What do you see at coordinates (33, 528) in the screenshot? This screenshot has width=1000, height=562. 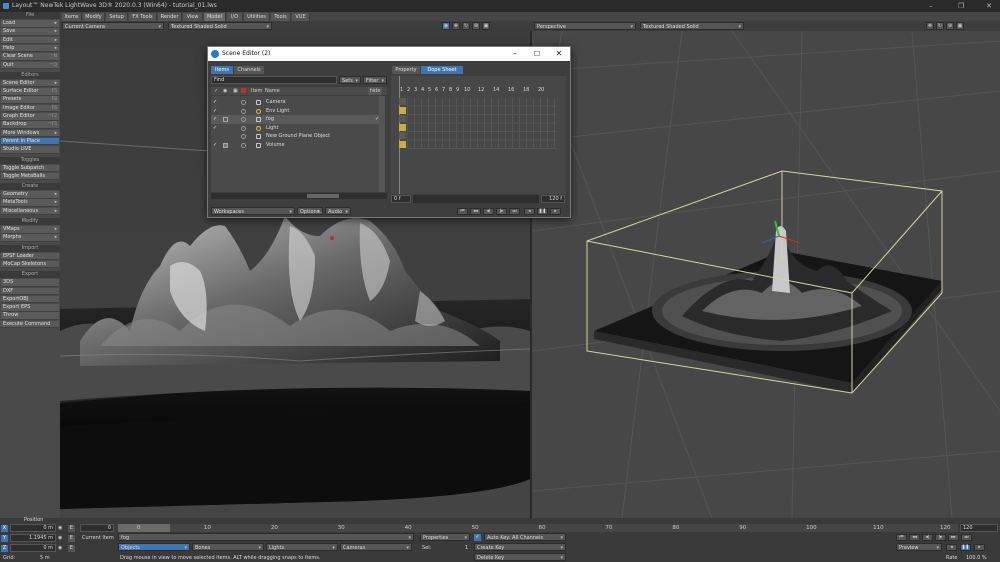 I see `x-position-field: 0 m` at bounding box center [33, 528].